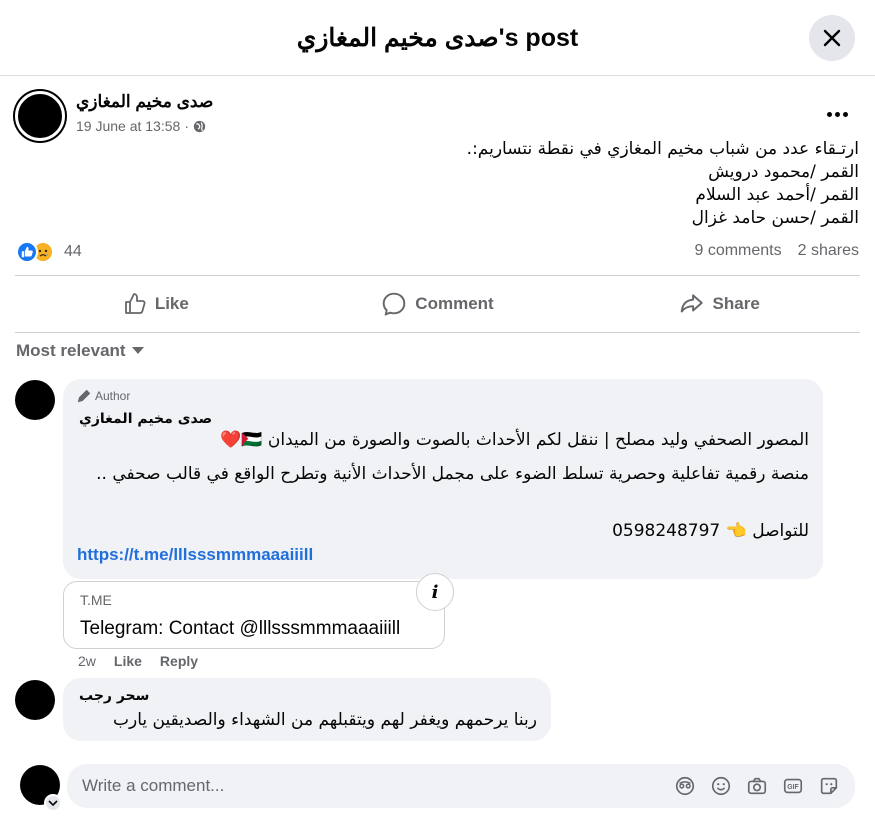 The image size is (875, 832). What do you see at coordinates (40, 116) in the screenshot?
I see `post-author-avatar` at bounding box center [40, 116].